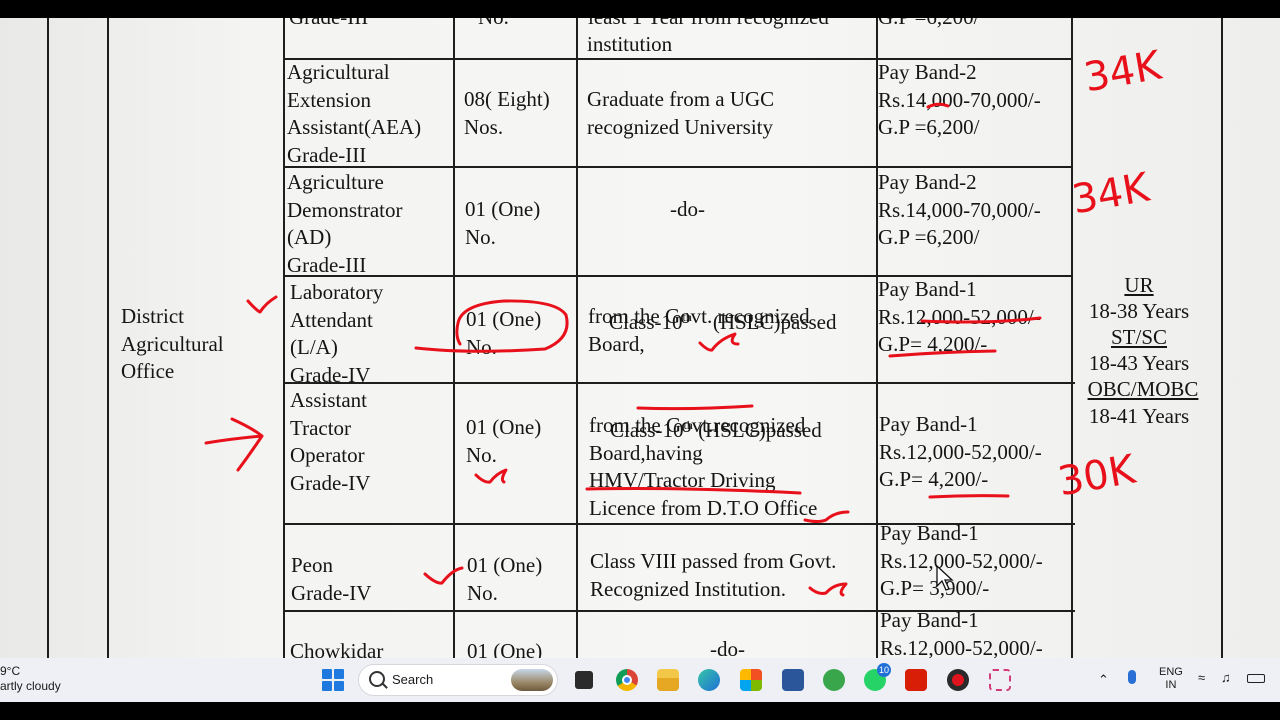 Image resolution: width=1280 pixels, height=720 pixels. I want to click on search-icon, so click(377, 679).